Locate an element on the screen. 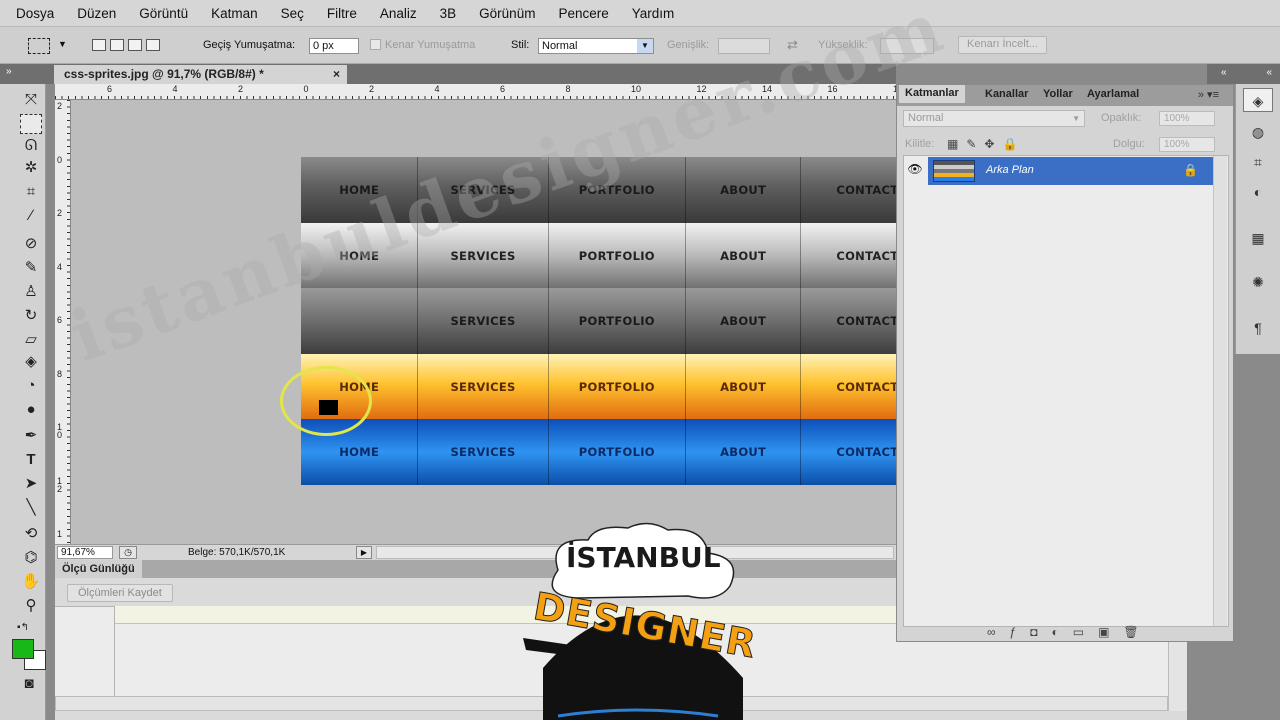  ruler-label: 2 is located at coordinates (60, 106).